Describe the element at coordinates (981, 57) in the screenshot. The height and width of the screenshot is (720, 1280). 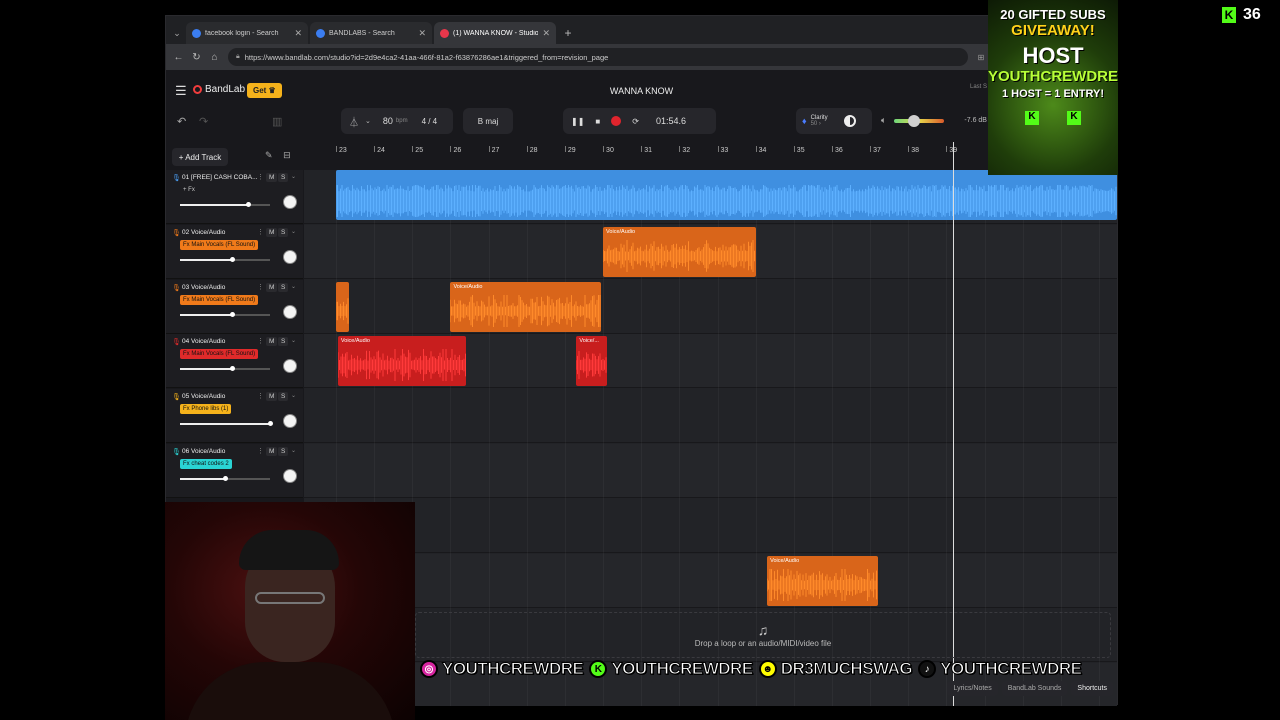
I see `install-app-icon: ⊞` at that location.